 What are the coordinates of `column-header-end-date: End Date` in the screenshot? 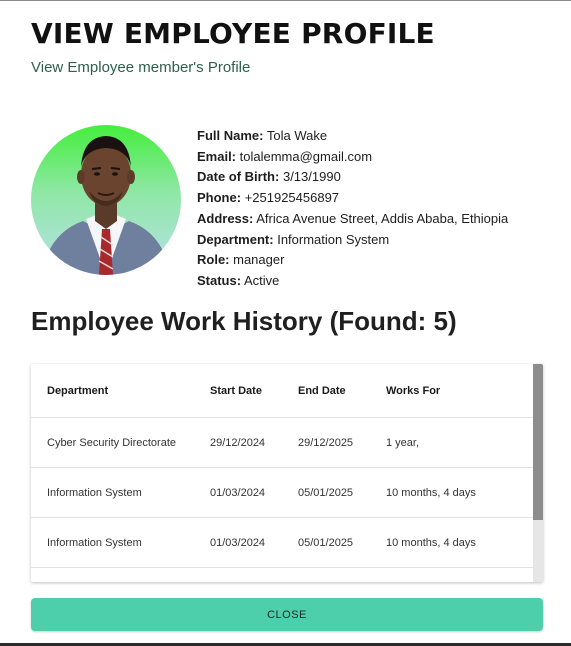 It's located at (322, 390).